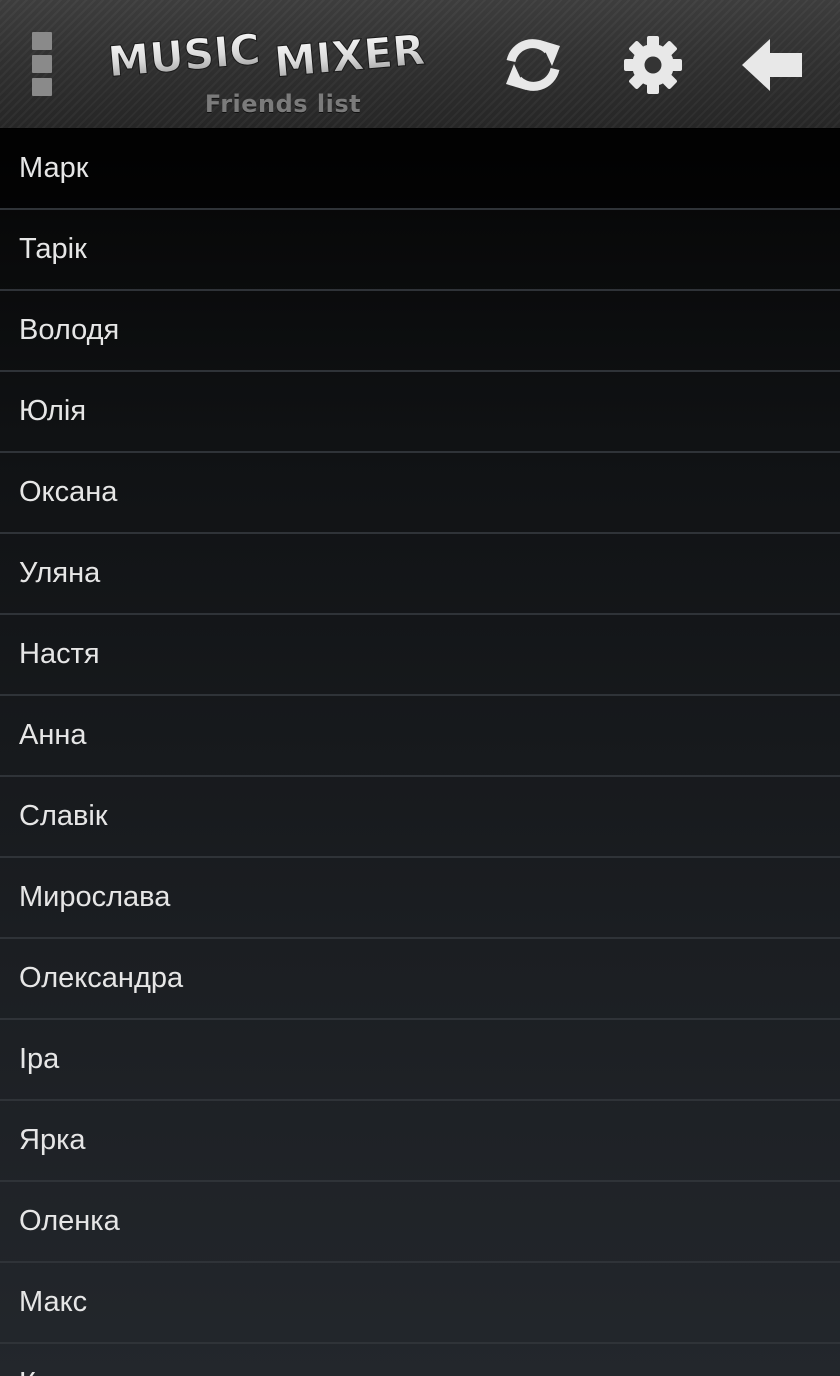  Describe the element at coordinates (420, 412) in the screenshot. I see `friend-list-item: Юлія` at that location.